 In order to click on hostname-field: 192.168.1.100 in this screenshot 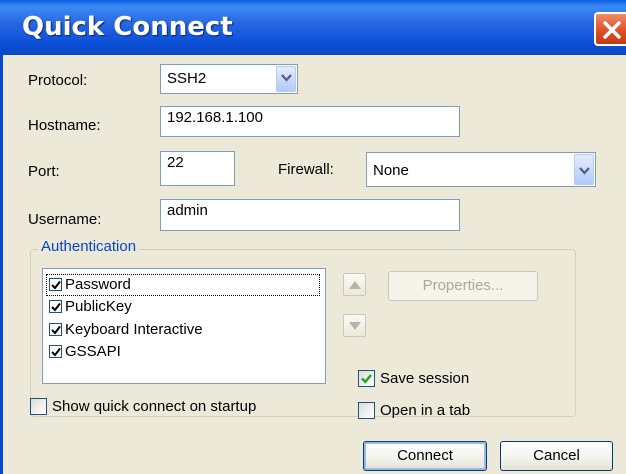, I will do `click(310, 121)`.